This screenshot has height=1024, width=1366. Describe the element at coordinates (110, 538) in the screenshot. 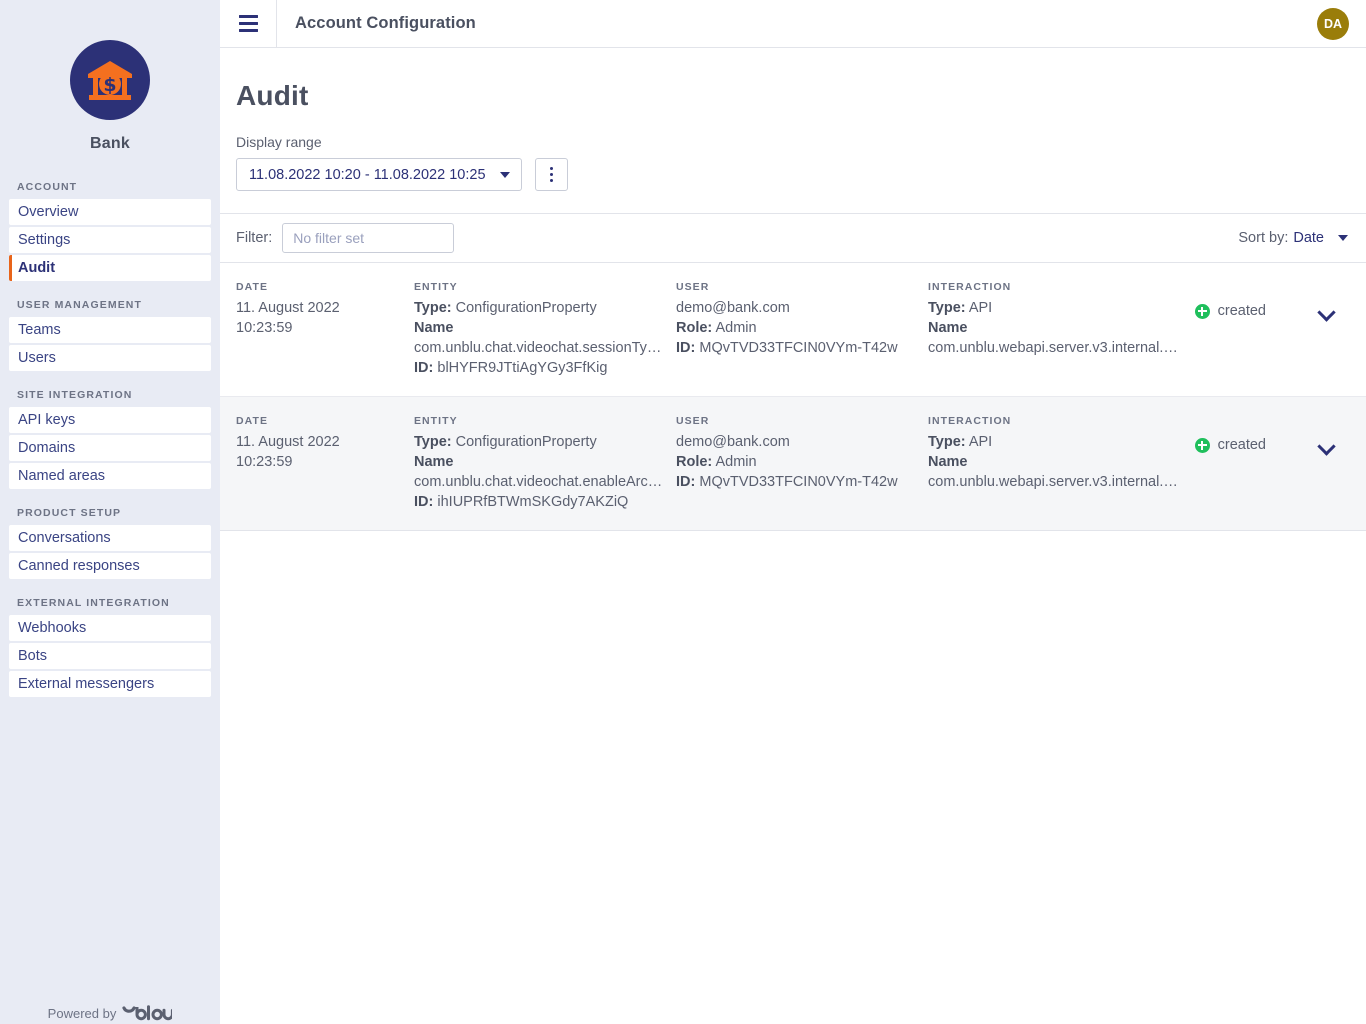

I see `sidebar-item-conversations: Conversations` at that location.